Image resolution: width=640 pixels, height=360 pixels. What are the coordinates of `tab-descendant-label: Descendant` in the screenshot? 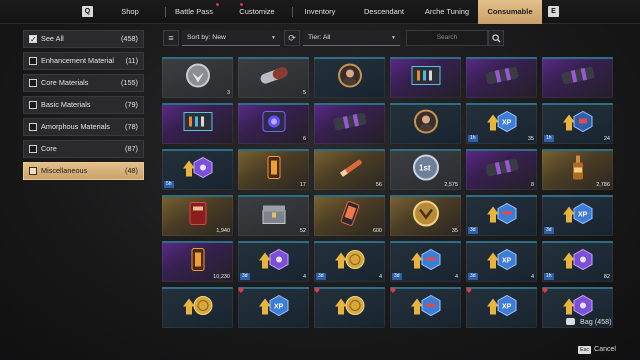 It's located at (384, 11).